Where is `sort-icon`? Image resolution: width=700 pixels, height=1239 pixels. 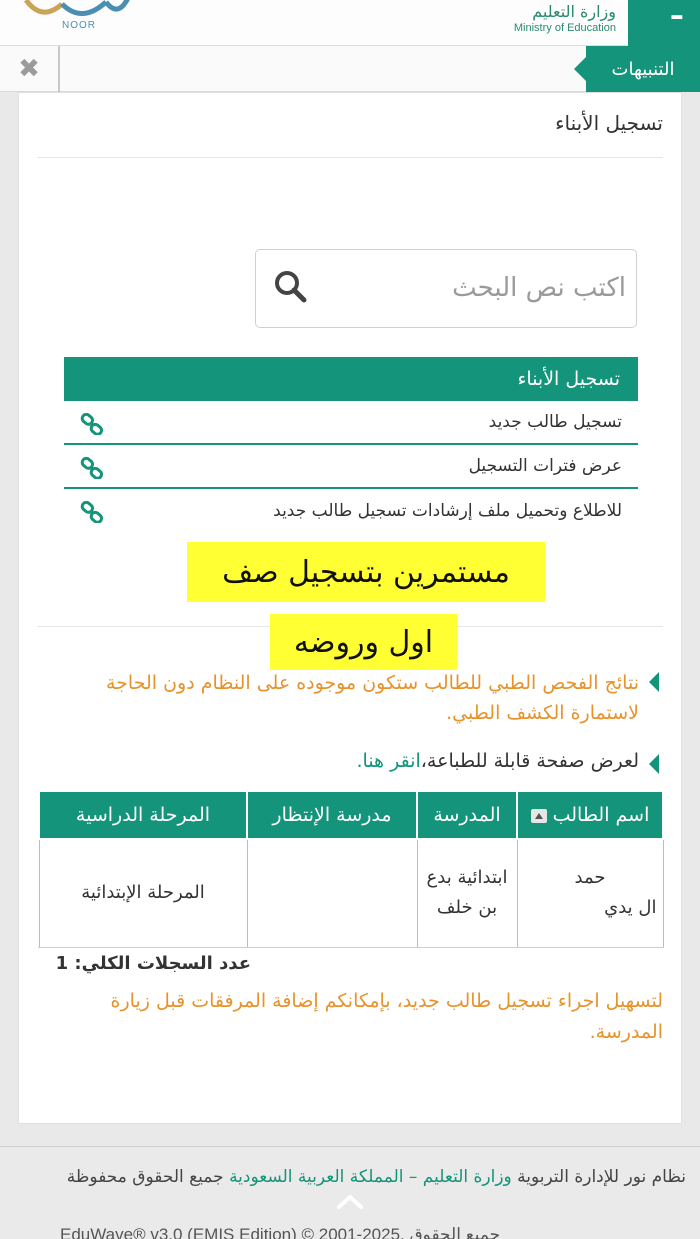
sort-icon is located at coordinates (538, 815).